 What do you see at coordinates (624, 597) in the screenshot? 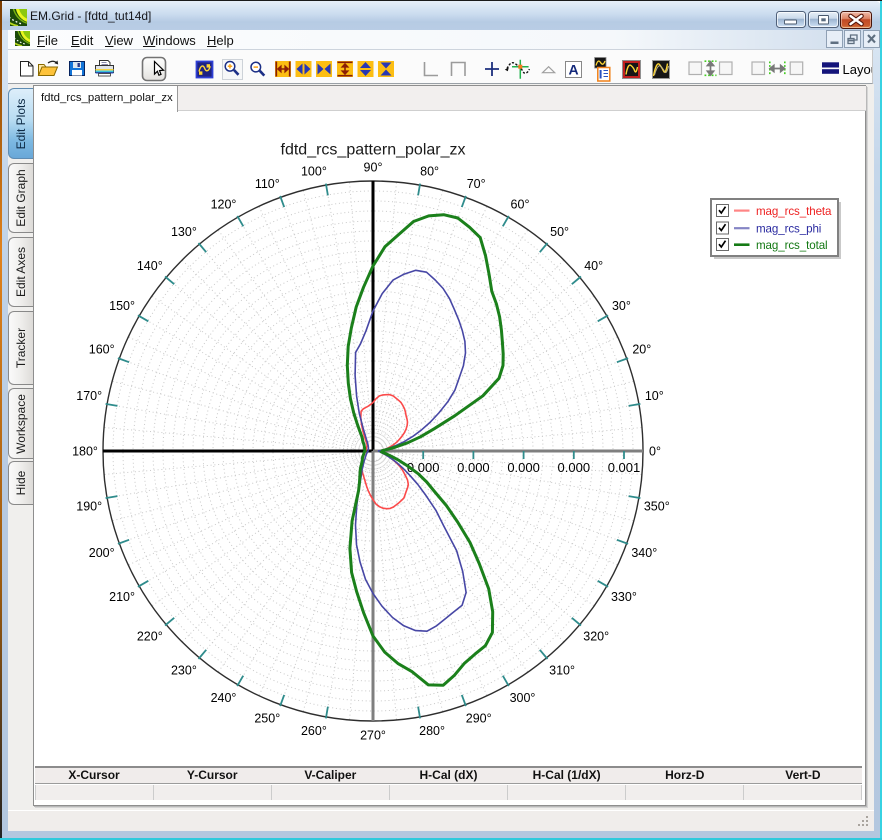
I see `svg-text: 330°` at bounding box center [624, 597].